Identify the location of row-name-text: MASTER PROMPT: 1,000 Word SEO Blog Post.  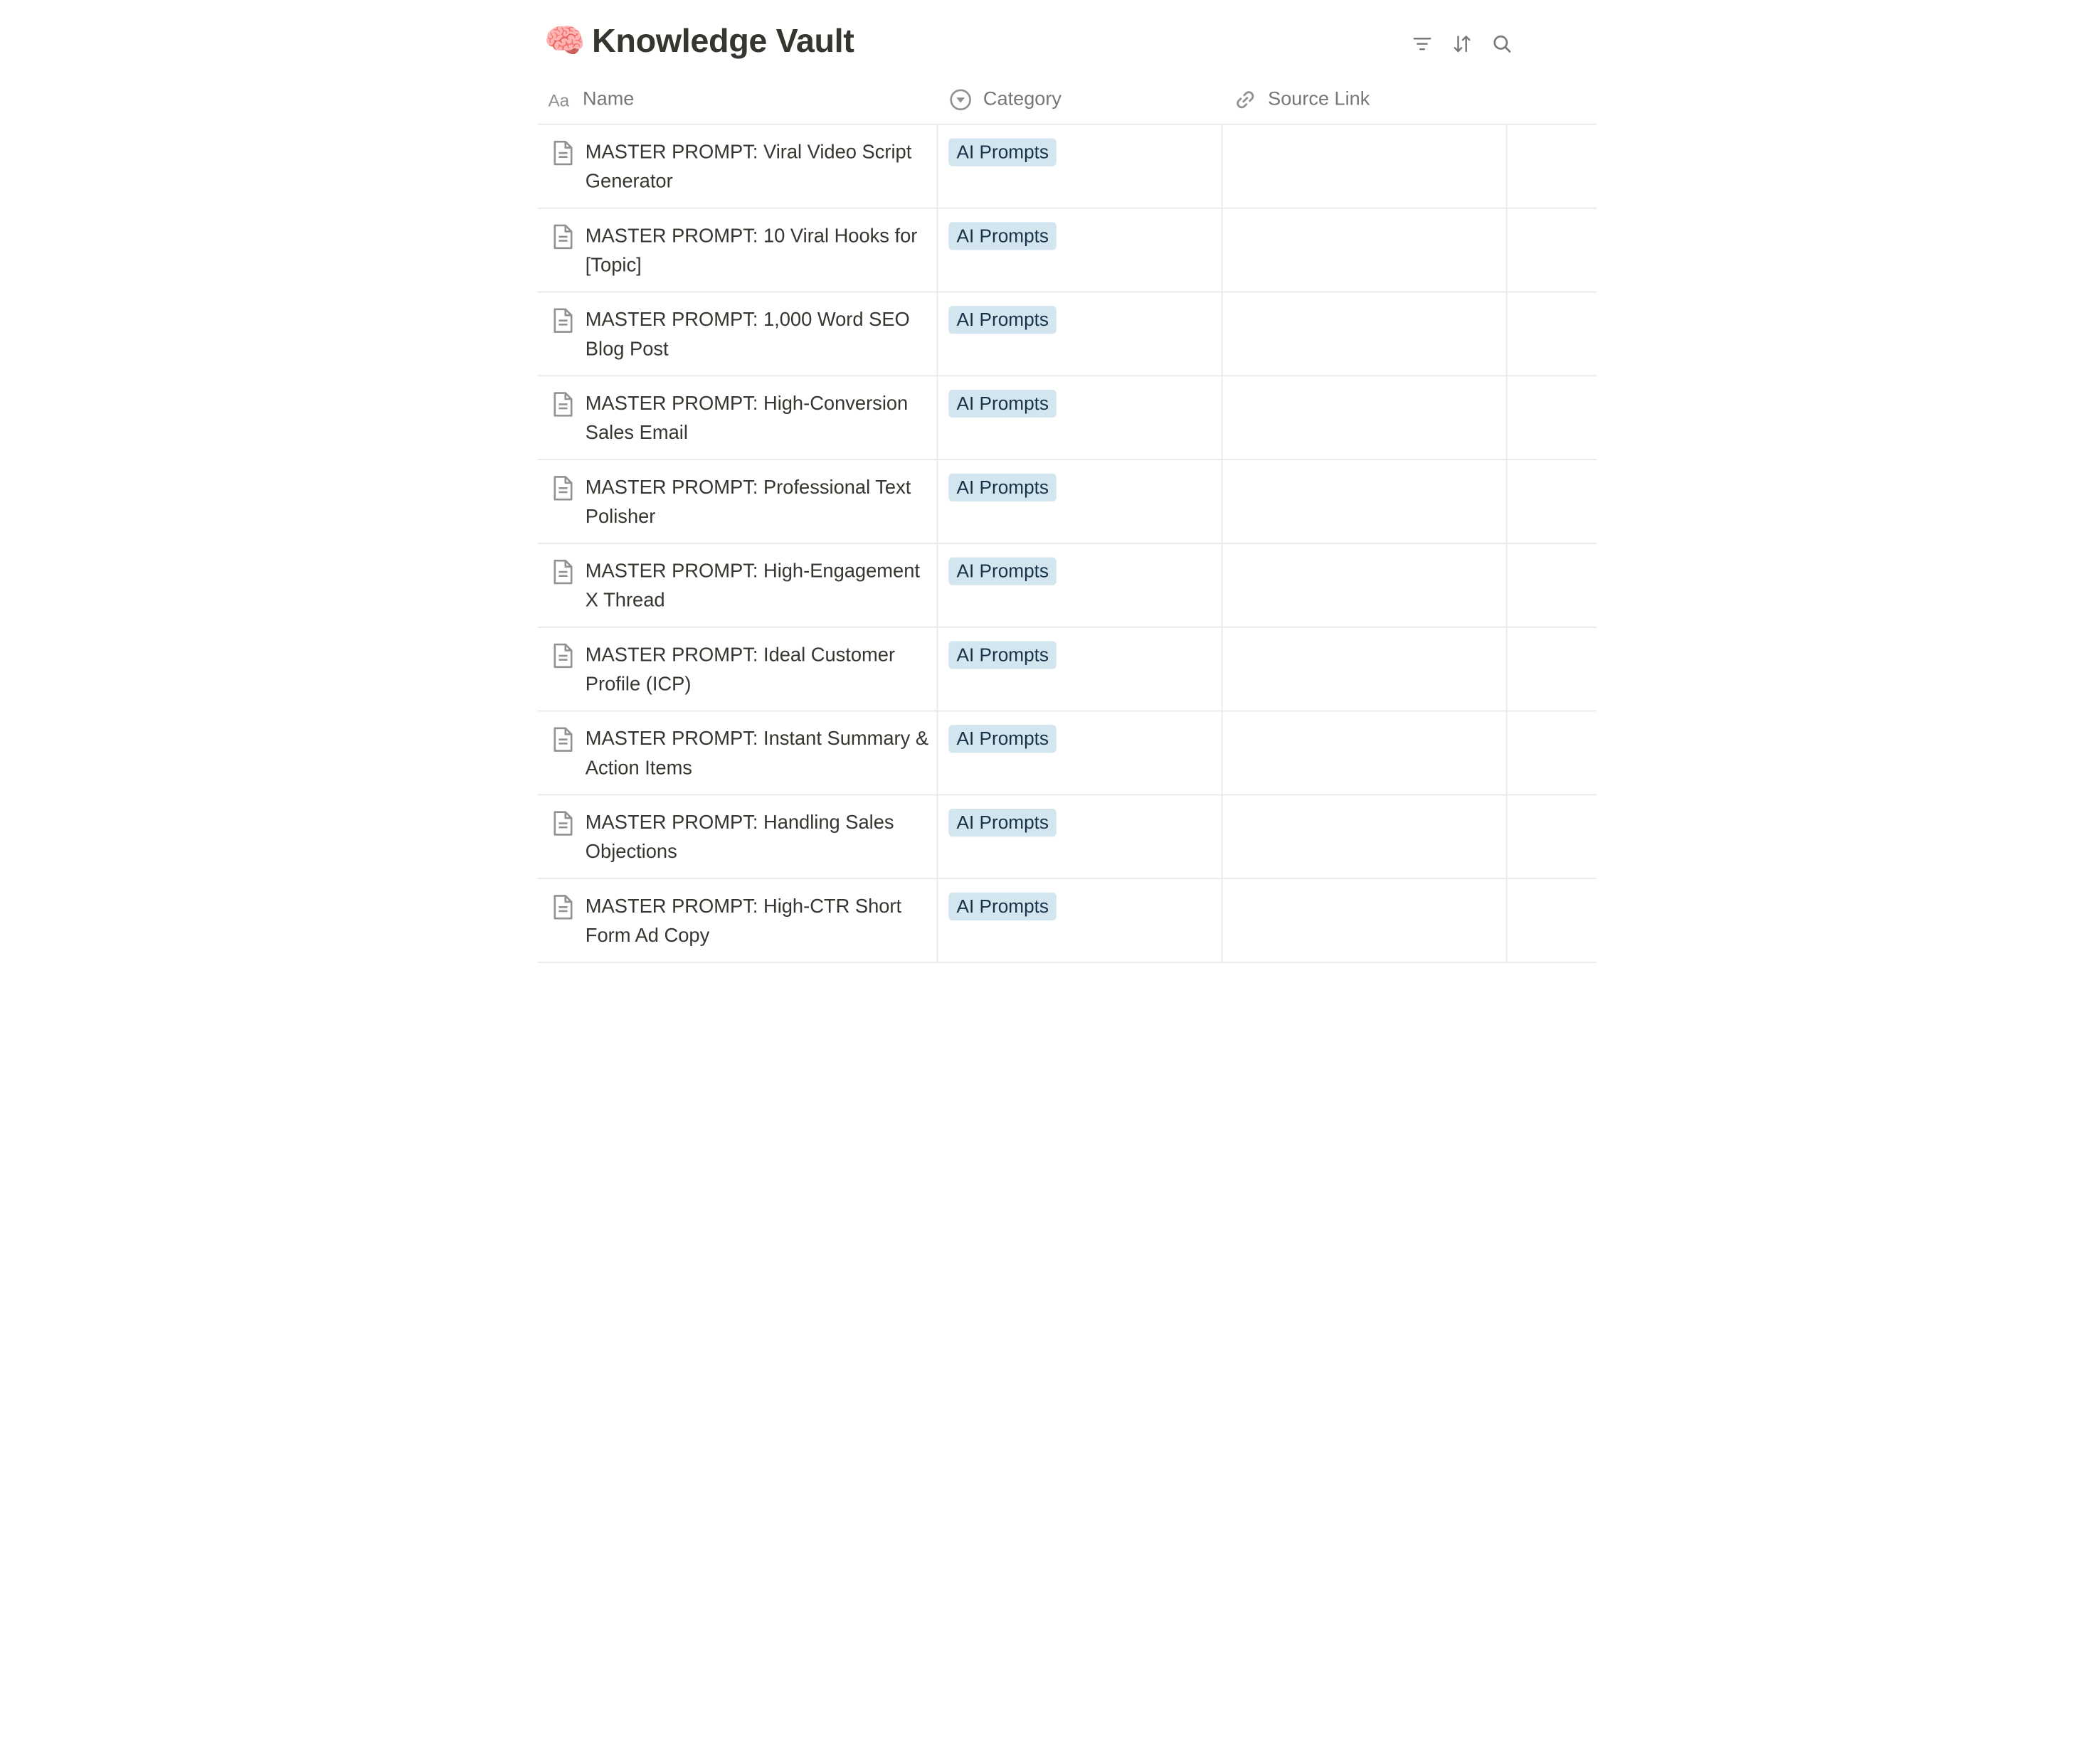
(747, 335).